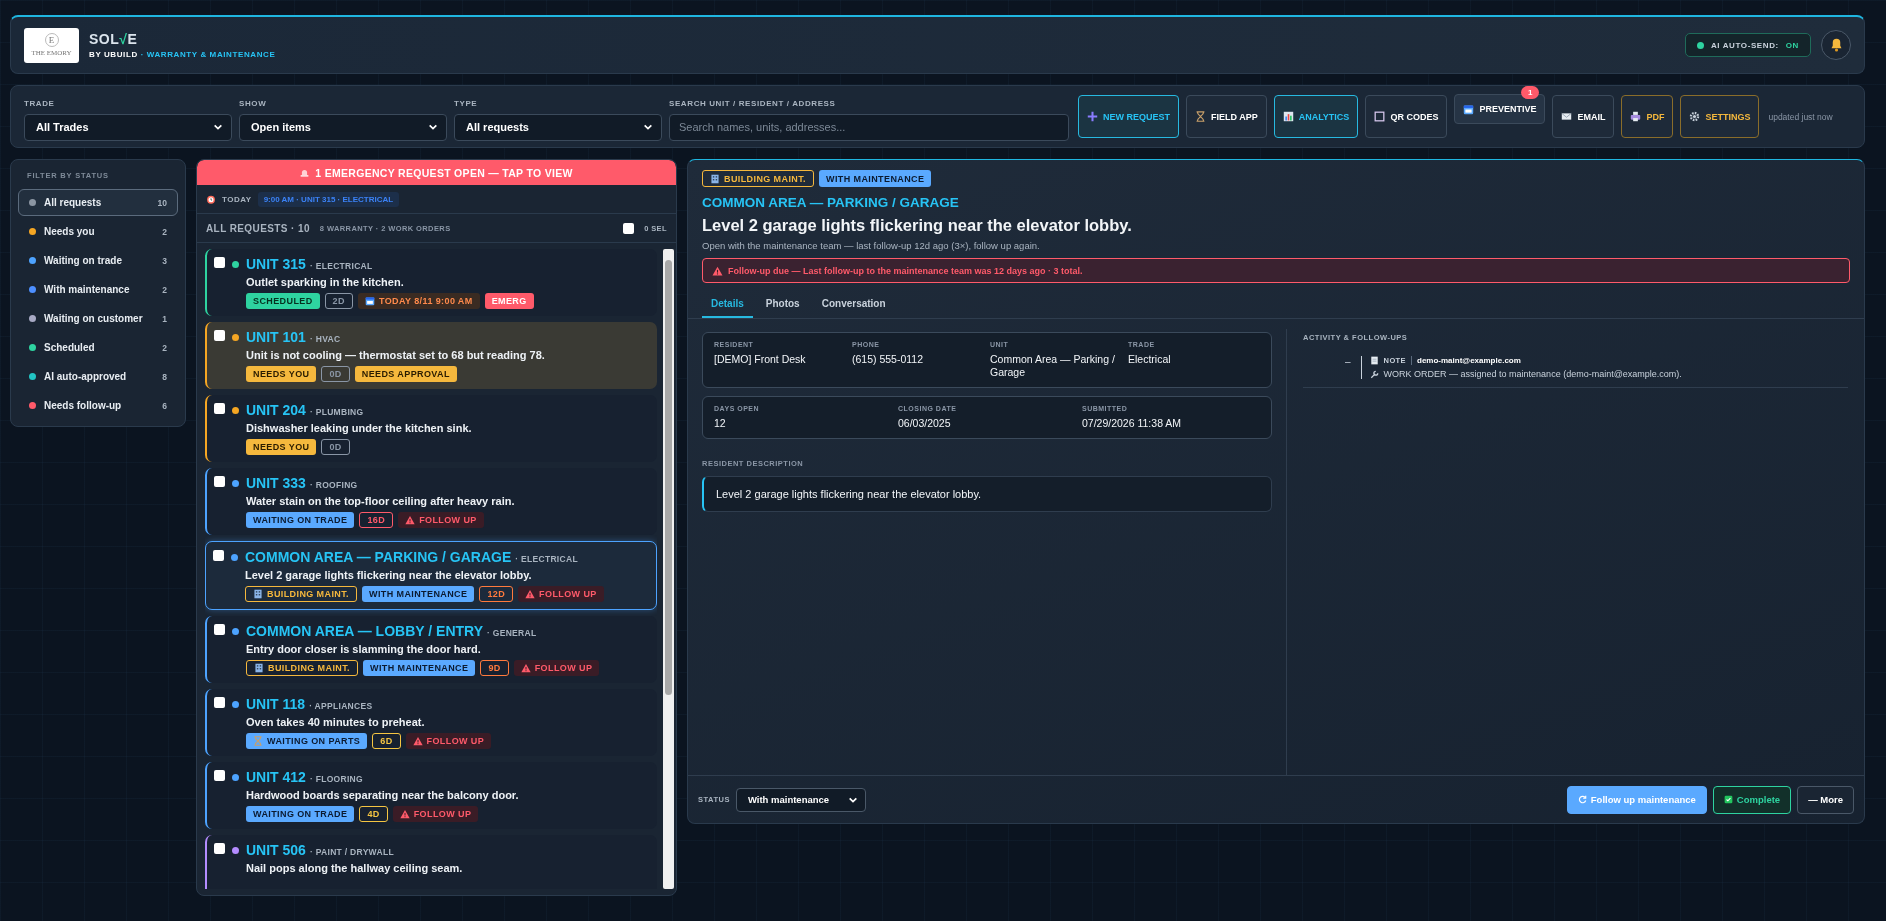  I want to click on trade-label: · ROOFING, so click(333, 485).